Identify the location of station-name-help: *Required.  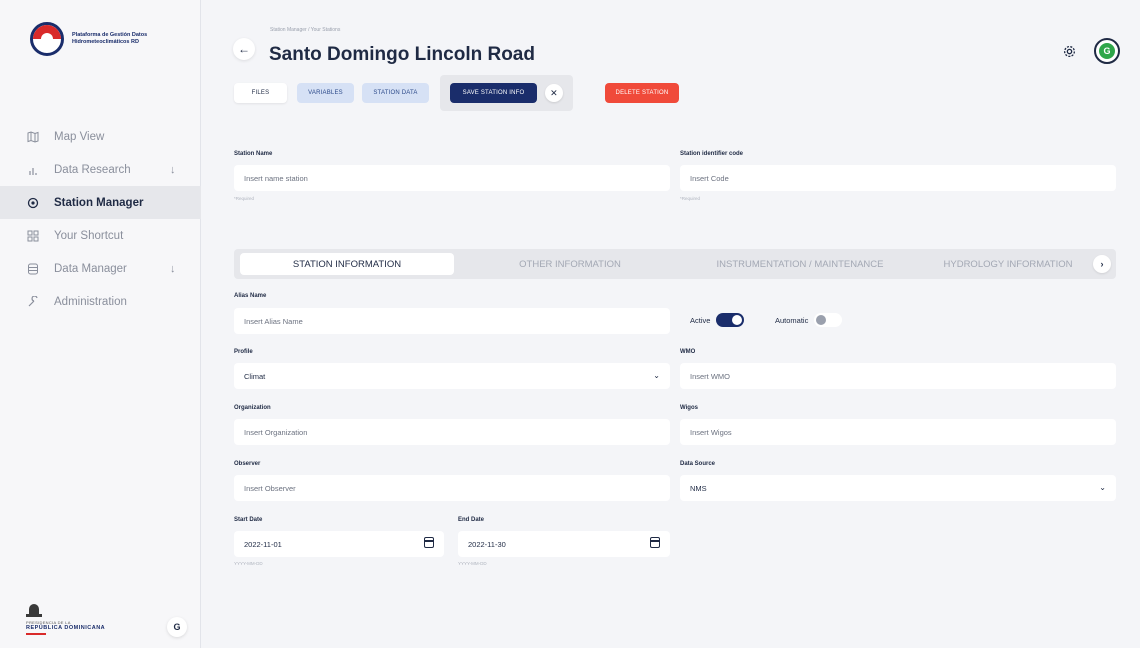
(244, 198).